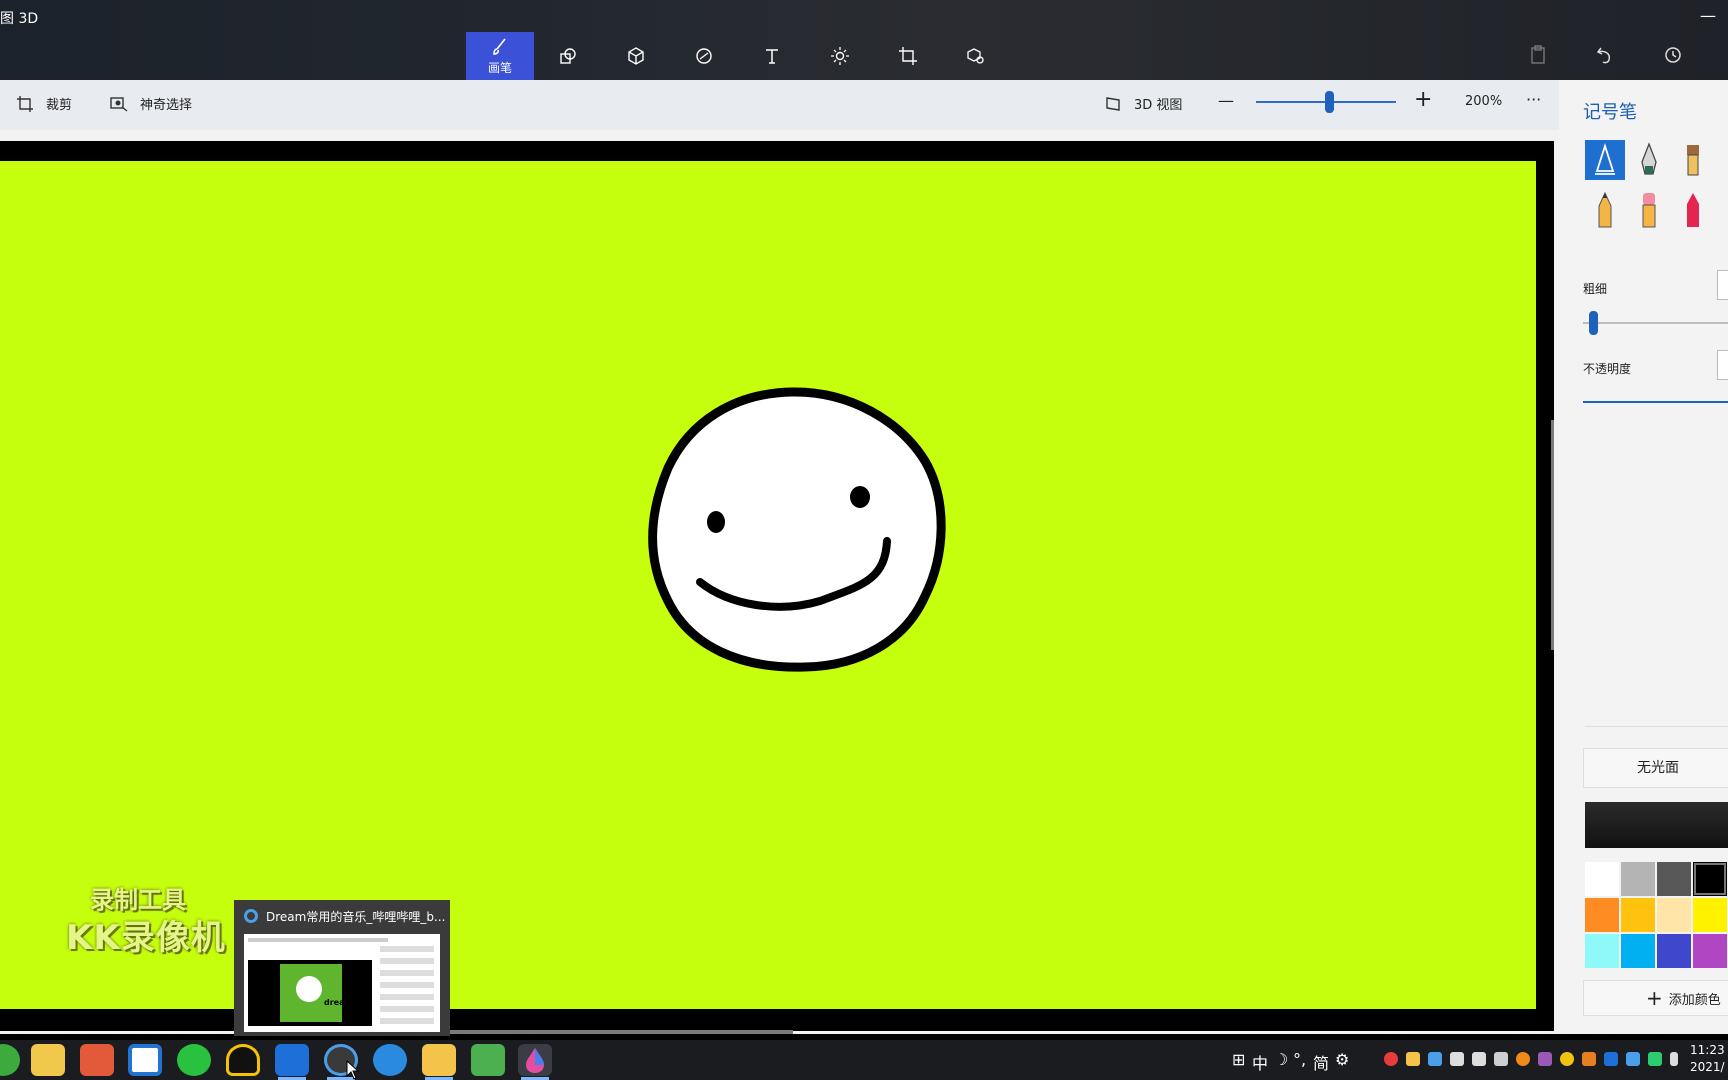  I want to click on taskbar-clock: 11:23 2021/, so click(1707, 1059).